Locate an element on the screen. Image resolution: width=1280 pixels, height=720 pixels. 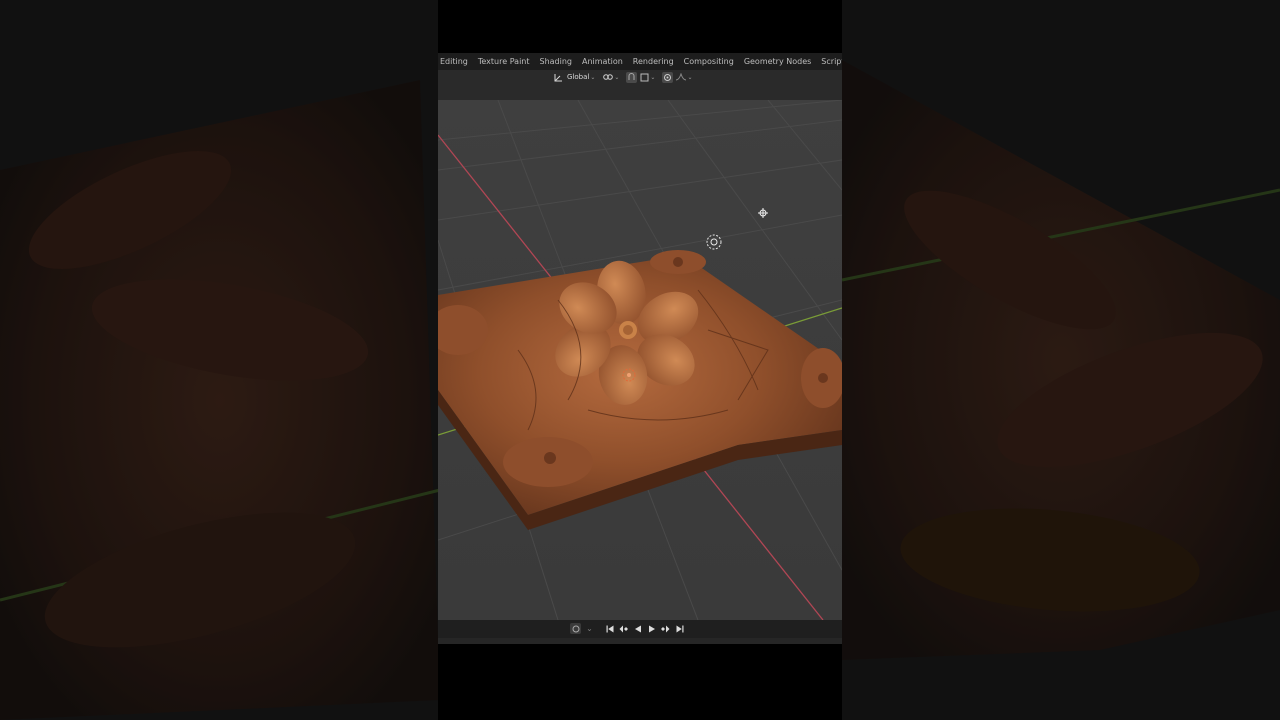
prev-keyframe-icon is located at coordinates (623, 628).